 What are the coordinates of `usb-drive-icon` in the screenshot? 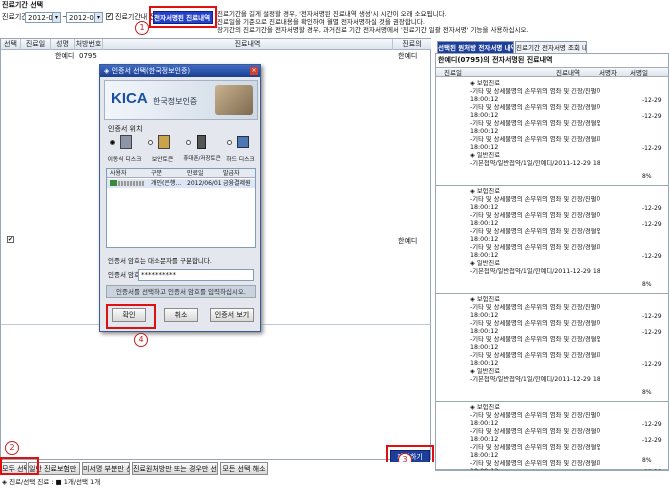 It's located at (126, 142).